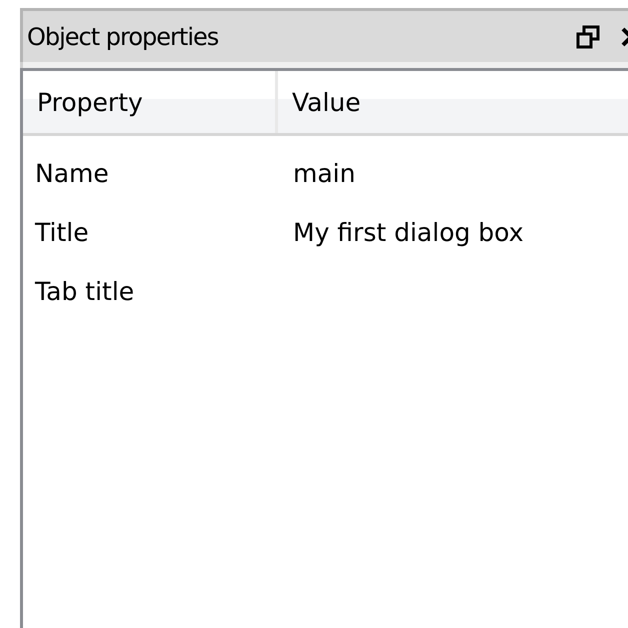  Describe the element at coordinates (72, 173) in the screenshot. I see `property-name: Name` at that location.